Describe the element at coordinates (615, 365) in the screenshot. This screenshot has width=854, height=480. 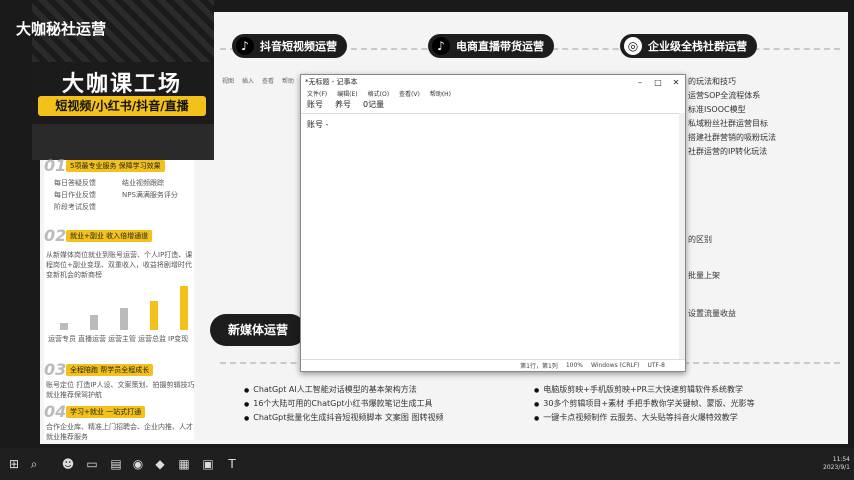
I see `status-lineending: Windows (CRLF)` at that location.